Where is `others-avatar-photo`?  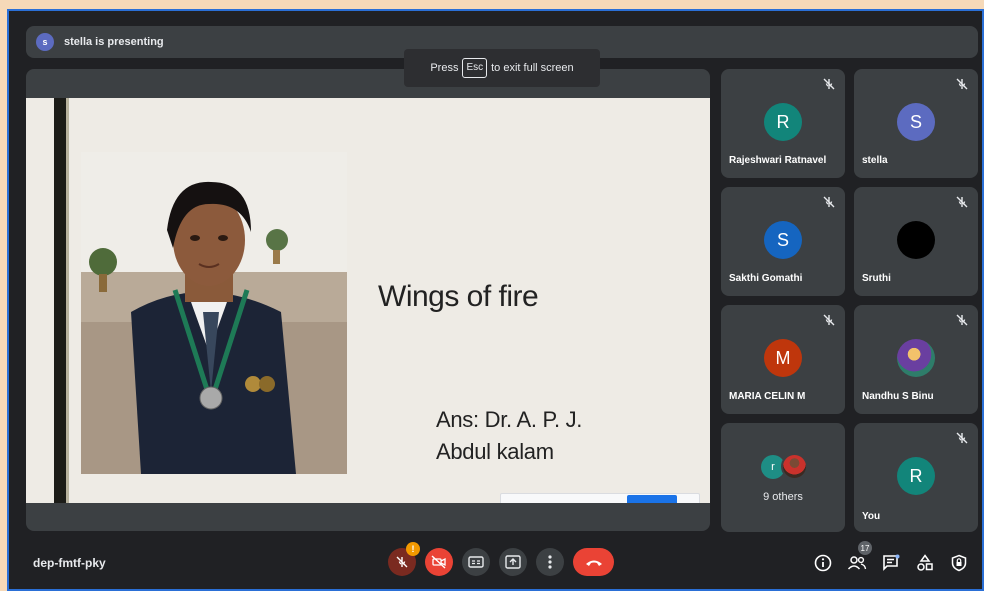
others-avatar-photo is located at coordinates (794, 466).